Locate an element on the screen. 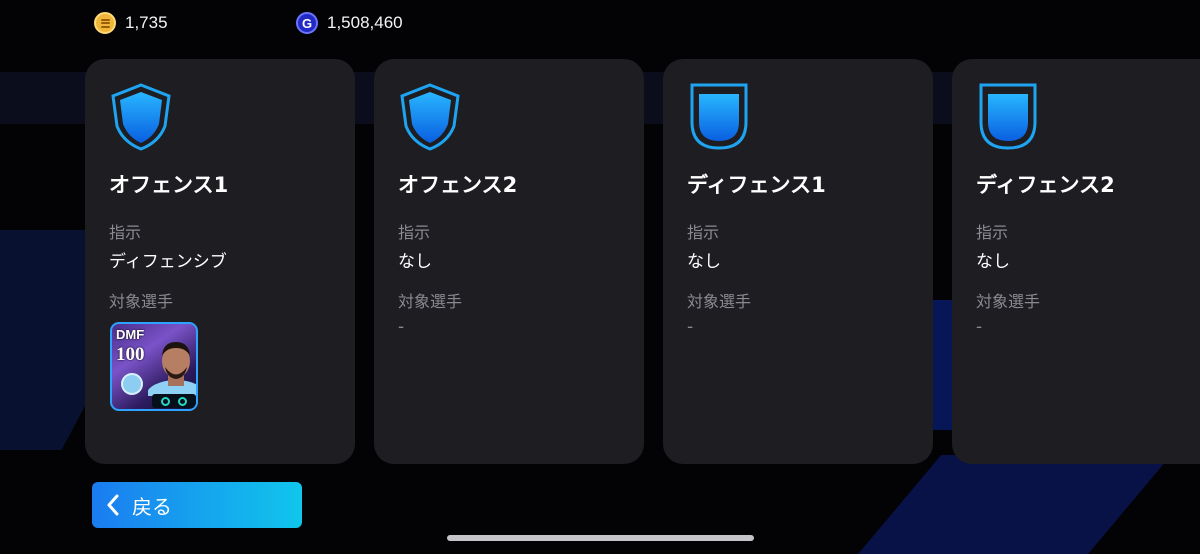 The image size is (1200, 554). home-indicator is located at coordinates (600, 538).